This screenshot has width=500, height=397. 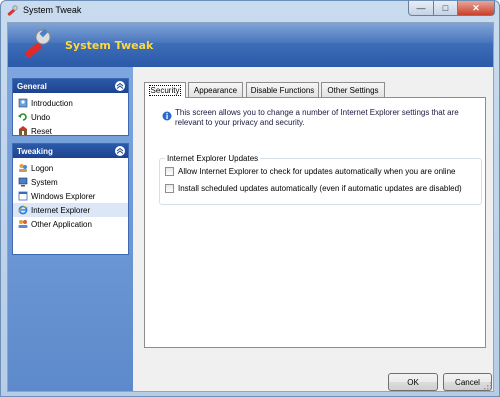 I want to click on tab-appearance: Appearance, so click(x=215, y=89).